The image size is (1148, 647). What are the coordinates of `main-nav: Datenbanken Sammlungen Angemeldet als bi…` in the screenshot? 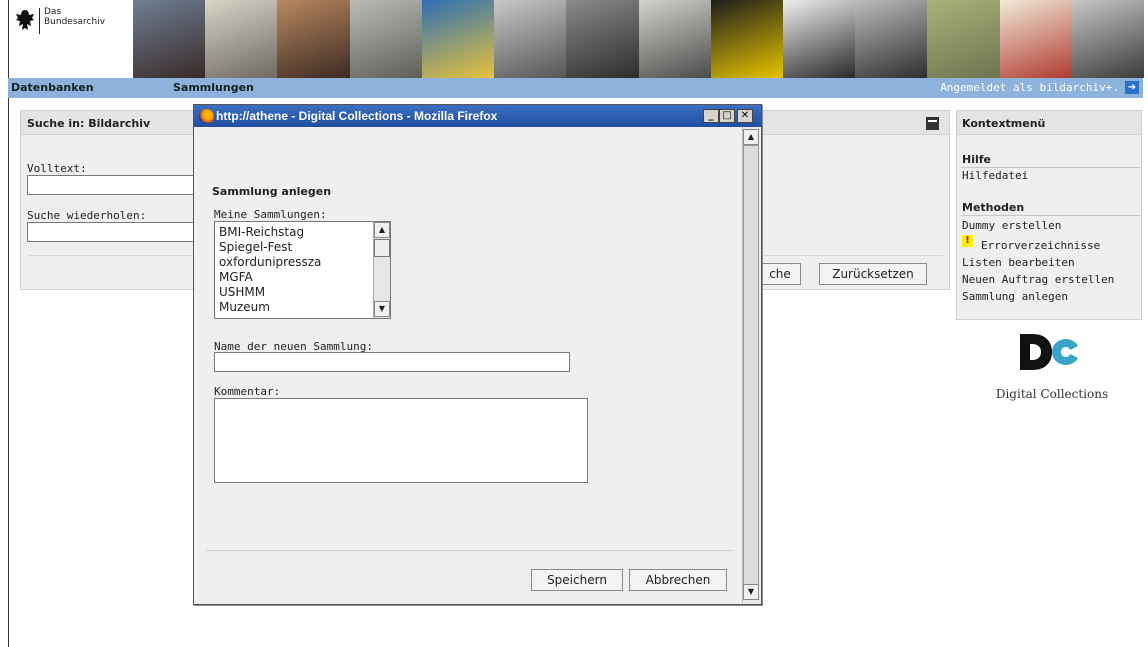 It's located at (575, 88).